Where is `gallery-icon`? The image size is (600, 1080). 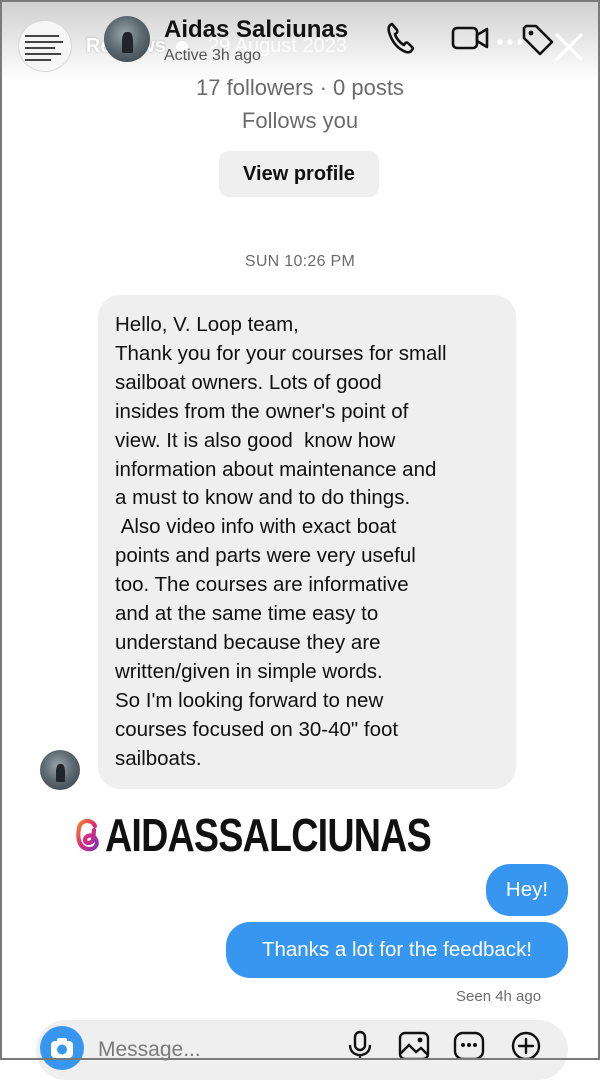 gallery-icon is located at coordinates (414, 1045).